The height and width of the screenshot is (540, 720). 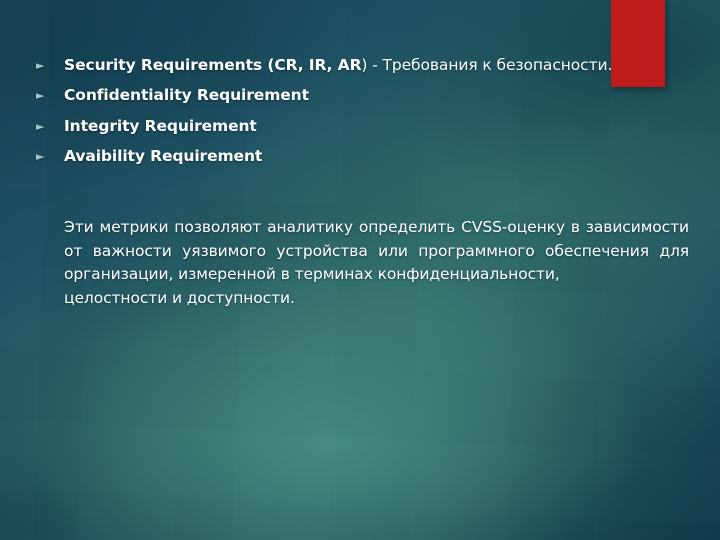 I want to click on bullet-item-label: Integrity Requirement, so click(x=160, y=125).